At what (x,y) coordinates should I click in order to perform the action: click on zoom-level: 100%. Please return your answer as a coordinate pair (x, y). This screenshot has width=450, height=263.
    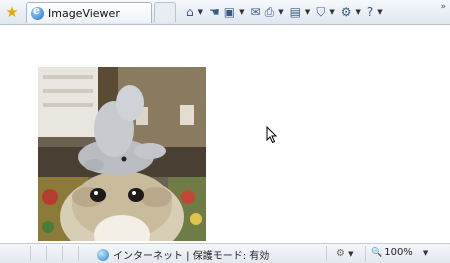
    Looking at the image, I should click on (398, 252).